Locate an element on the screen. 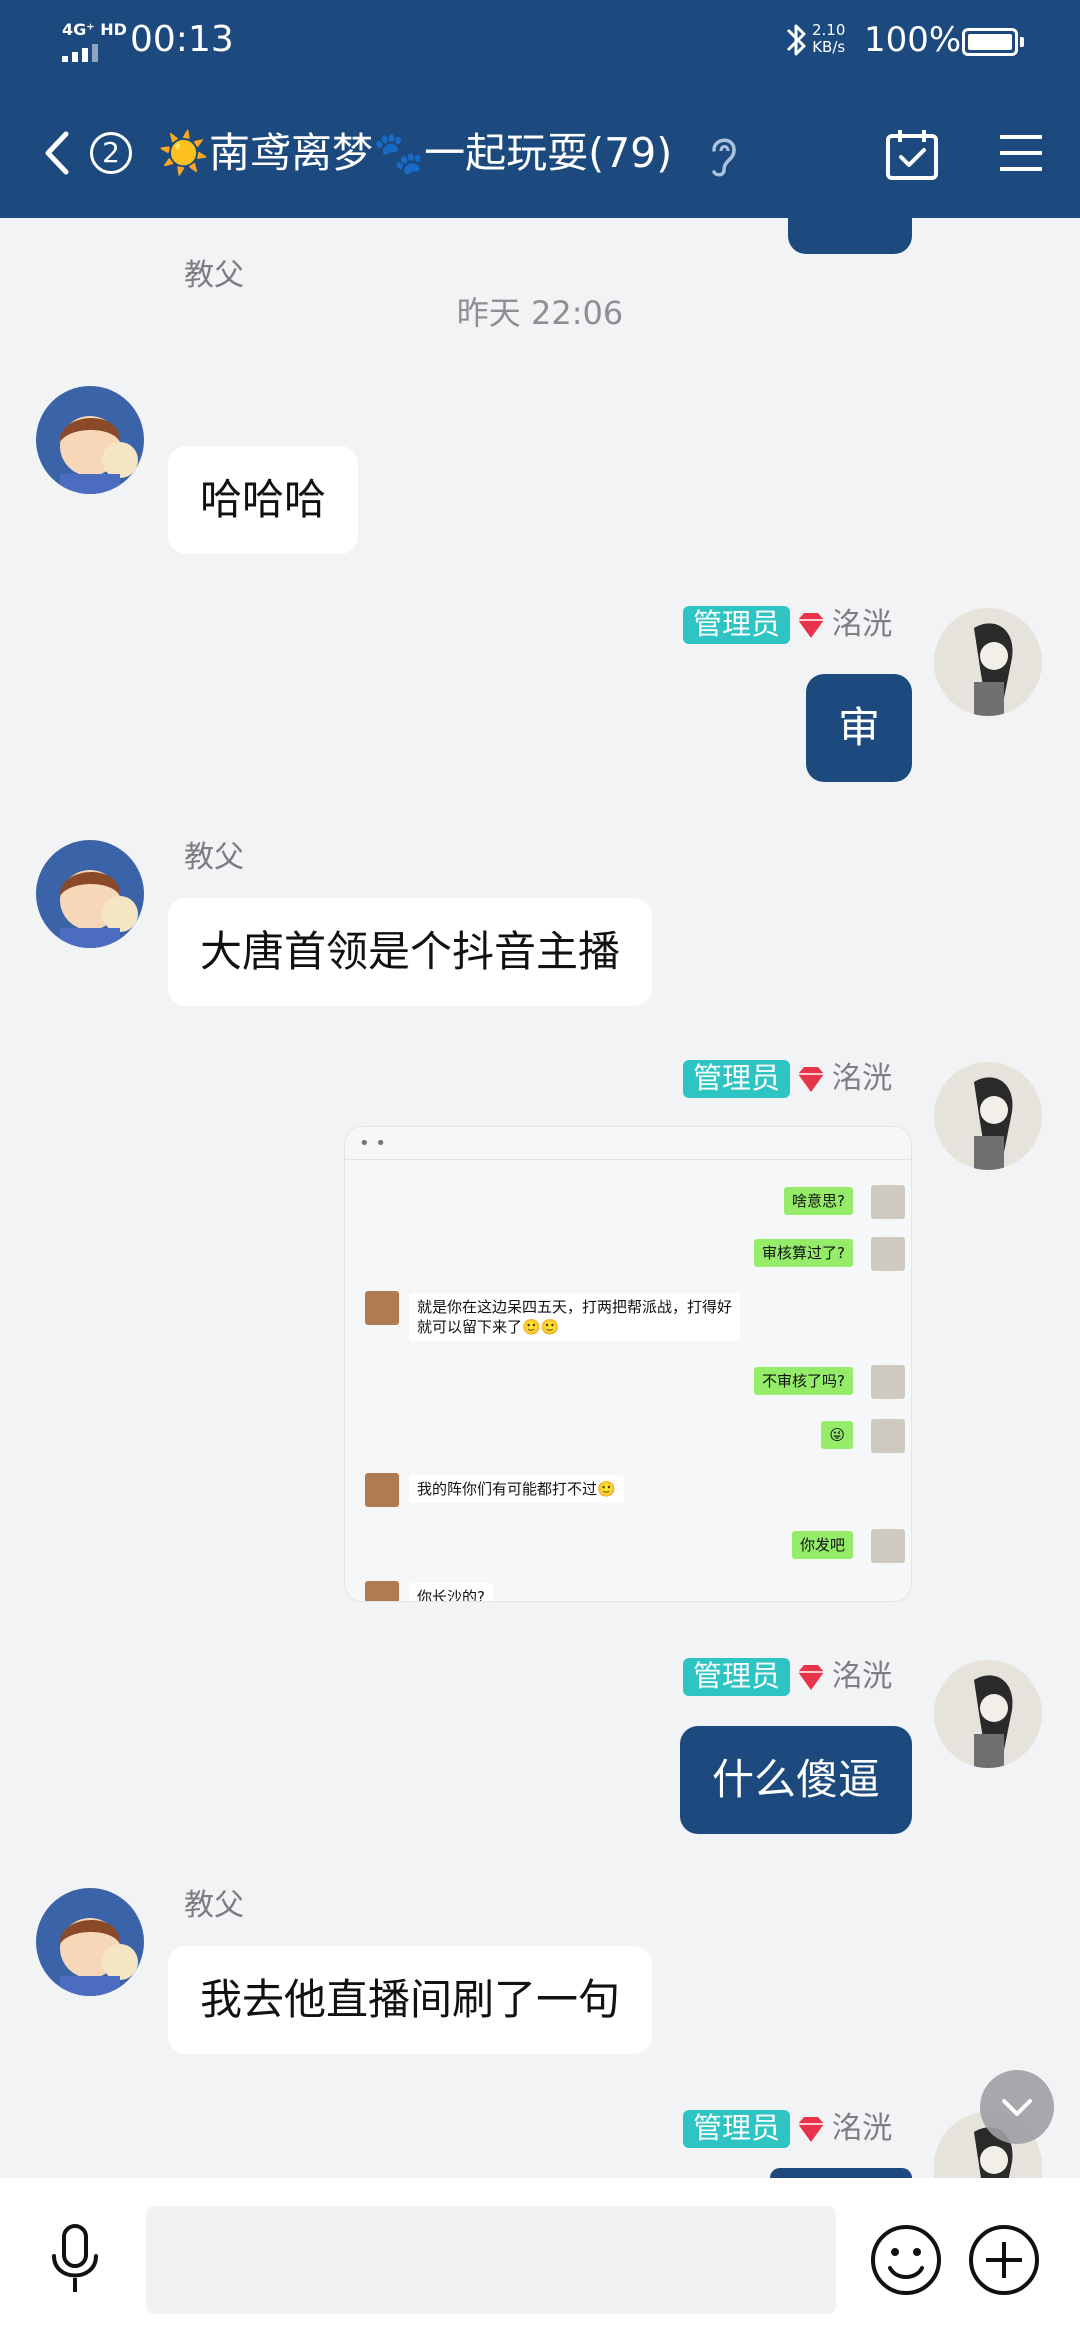 This screenshot has width=1080, height=2340. image-chat-line: 😜 is located at coordinates (837, 1435).